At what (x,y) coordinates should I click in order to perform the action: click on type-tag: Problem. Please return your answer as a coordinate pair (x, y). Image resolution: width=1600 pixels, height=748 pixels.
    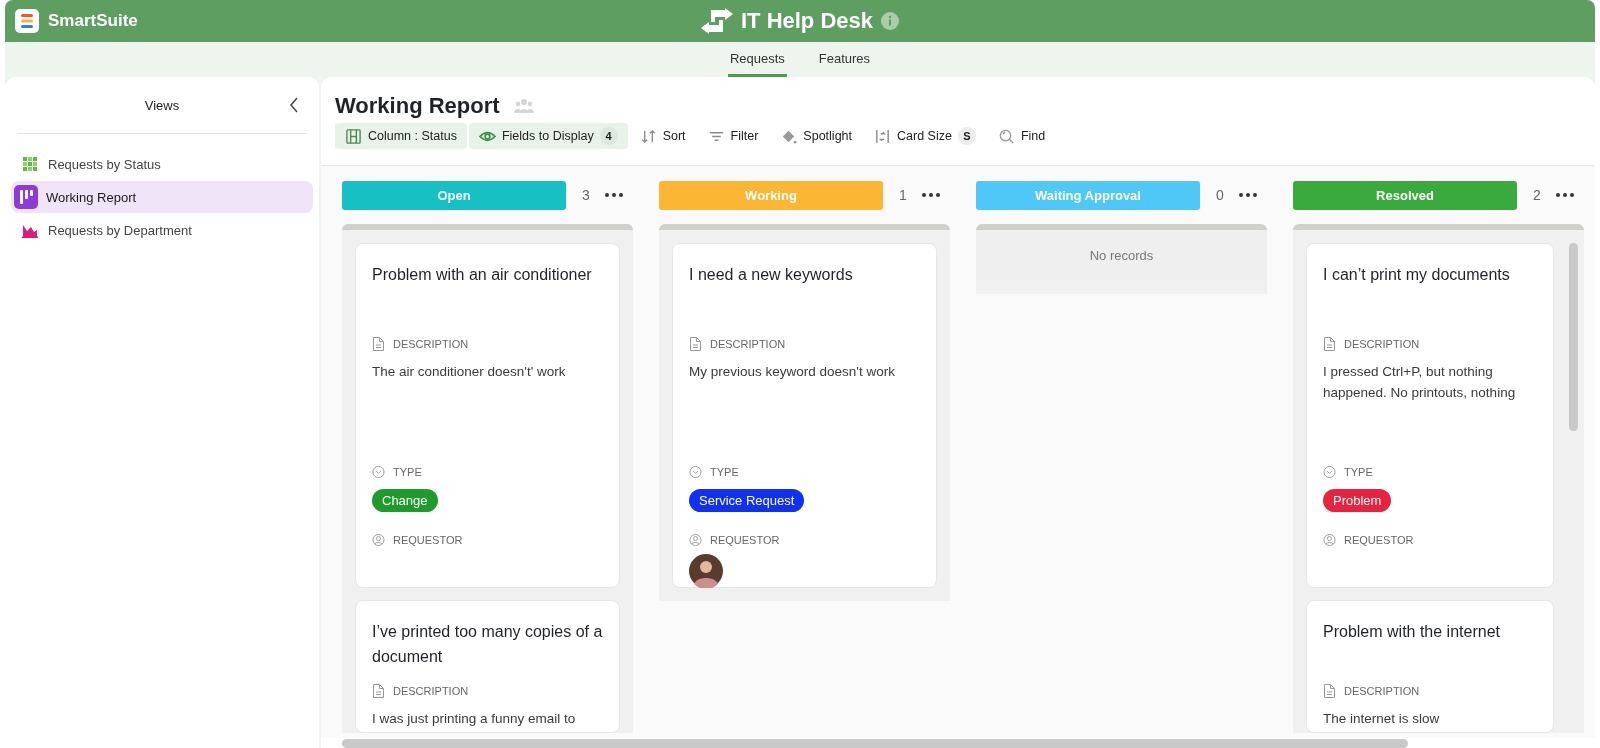
    Looking at the image, I should click on (1357, 500).